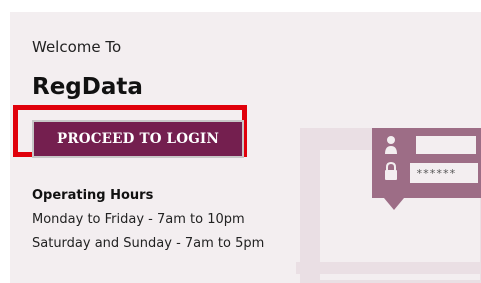 The height and width of the screenshot is (283, 481). Describe the element at coordinates (446, 145) in the screenshot. I see `illustration-username-field` at that location.